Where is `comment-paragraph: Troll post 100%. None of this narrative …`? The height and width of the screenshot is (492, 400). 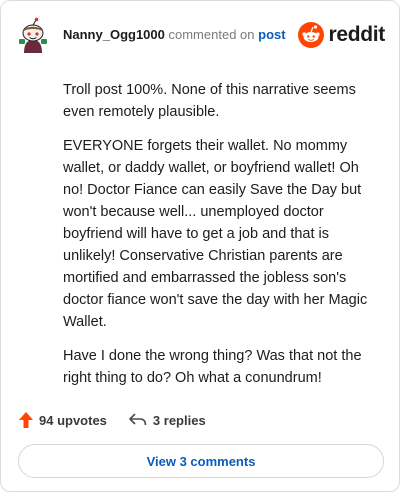 comment-paragraph: Troll post 100%. None of this narrative … is located at coordinates (209, 101).